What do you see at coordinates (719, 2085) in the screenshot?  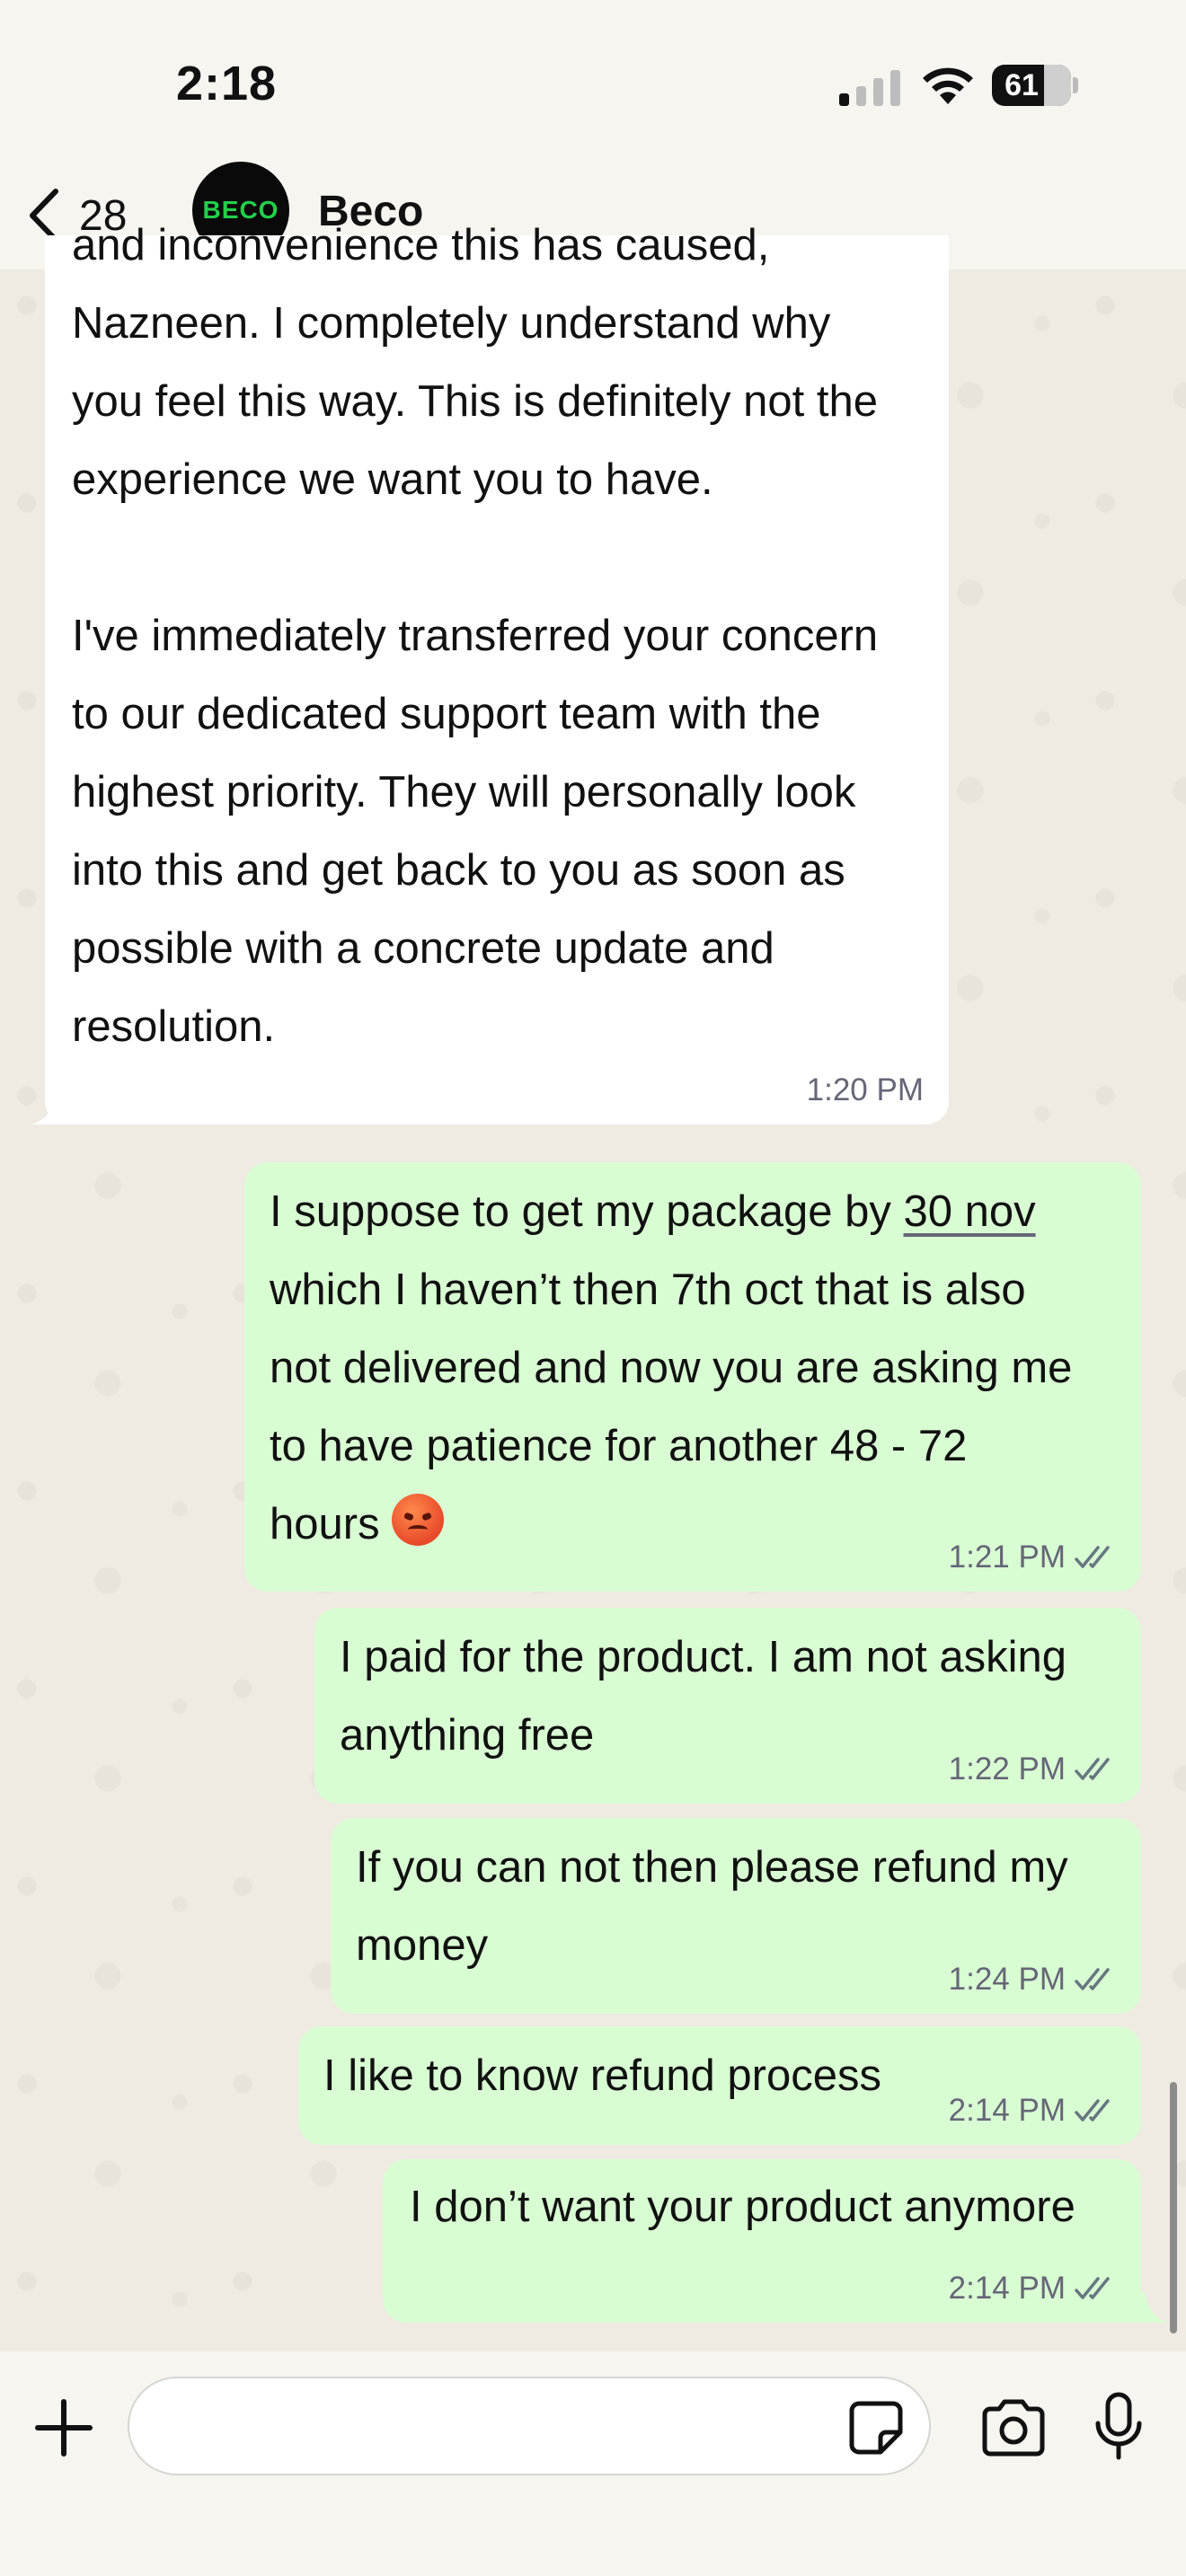 I see `message-bubble-outgoing: I like to know refund process 2:14 PM` at bounding box center [719, 2085].